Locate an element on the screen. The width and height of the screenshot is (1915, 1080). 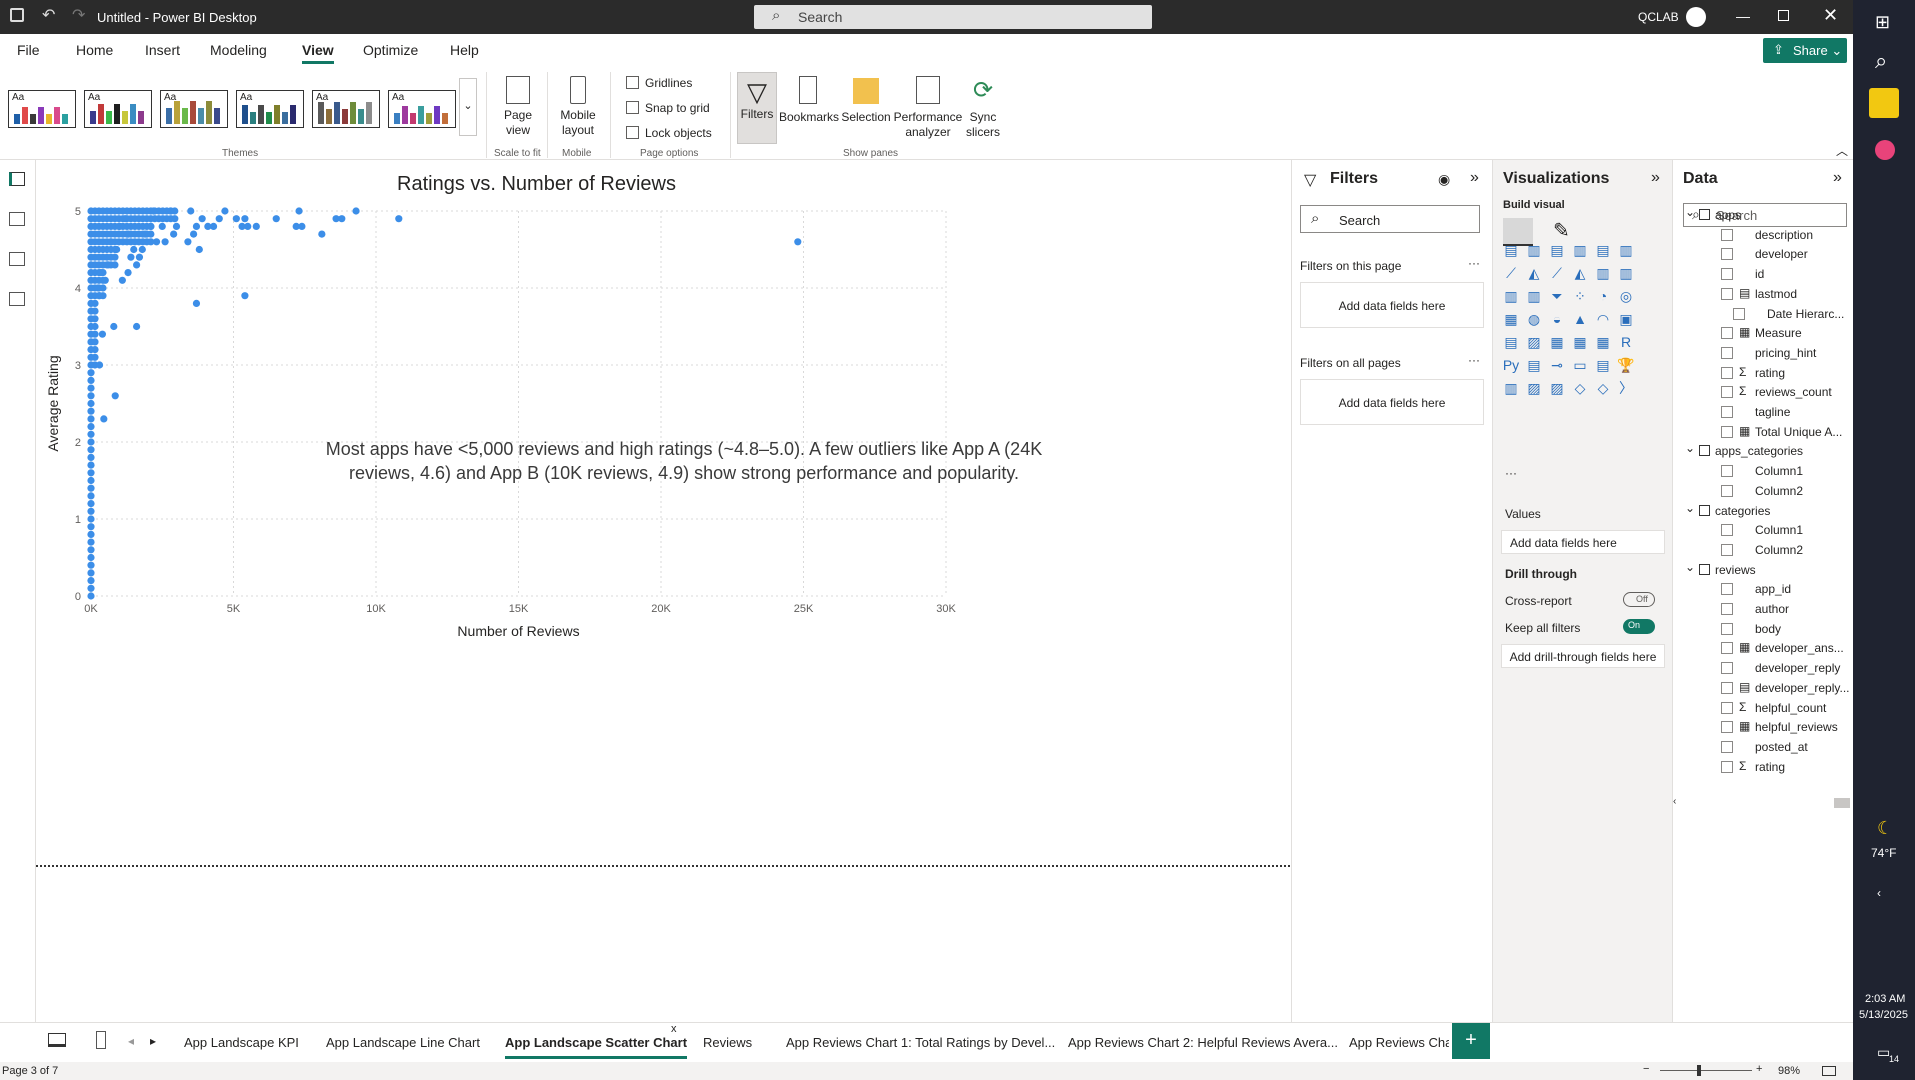
undo-icon: ↶ is located at coordinates (48, 15).